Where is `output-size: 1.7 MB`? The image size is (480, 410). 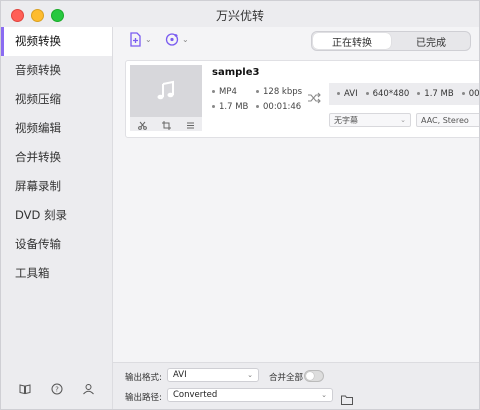
output-size: 1.7 MB is located at coordinates (435, 94).